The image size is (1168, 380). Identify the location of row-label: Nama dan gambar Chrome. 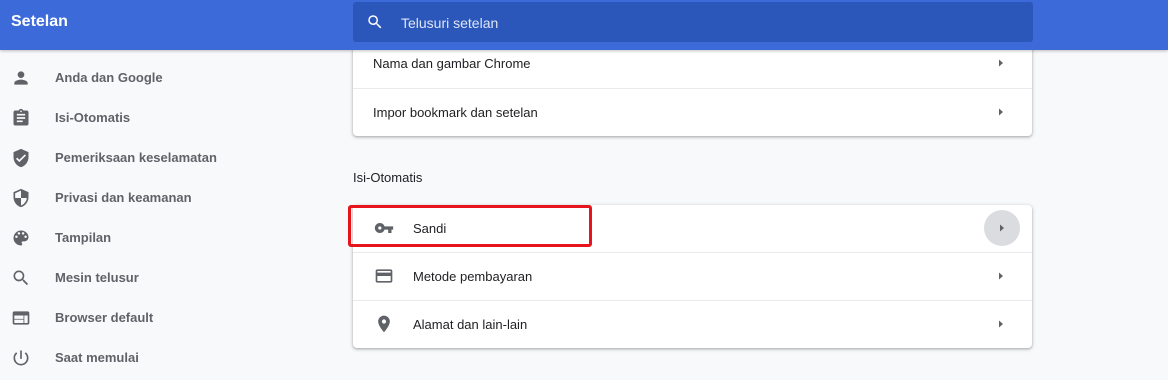
(452, 63).